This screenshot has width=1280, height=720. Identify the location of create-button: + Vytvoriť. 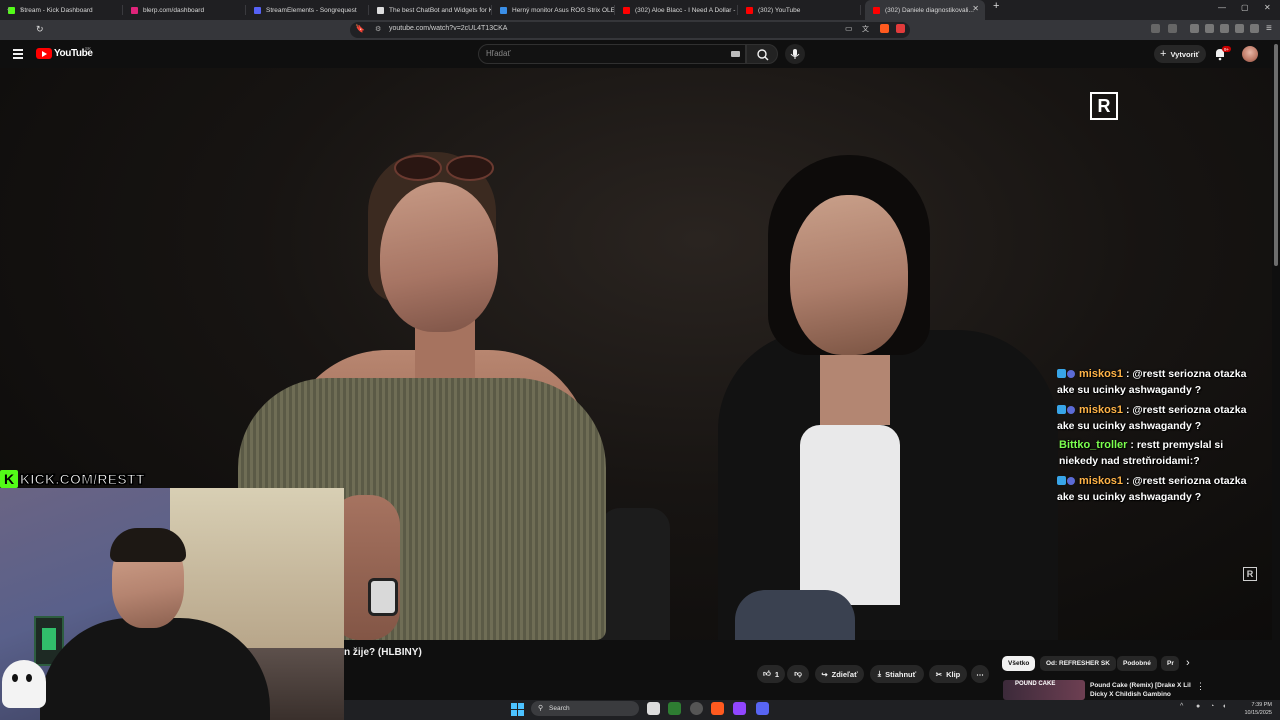
(1180, 54).